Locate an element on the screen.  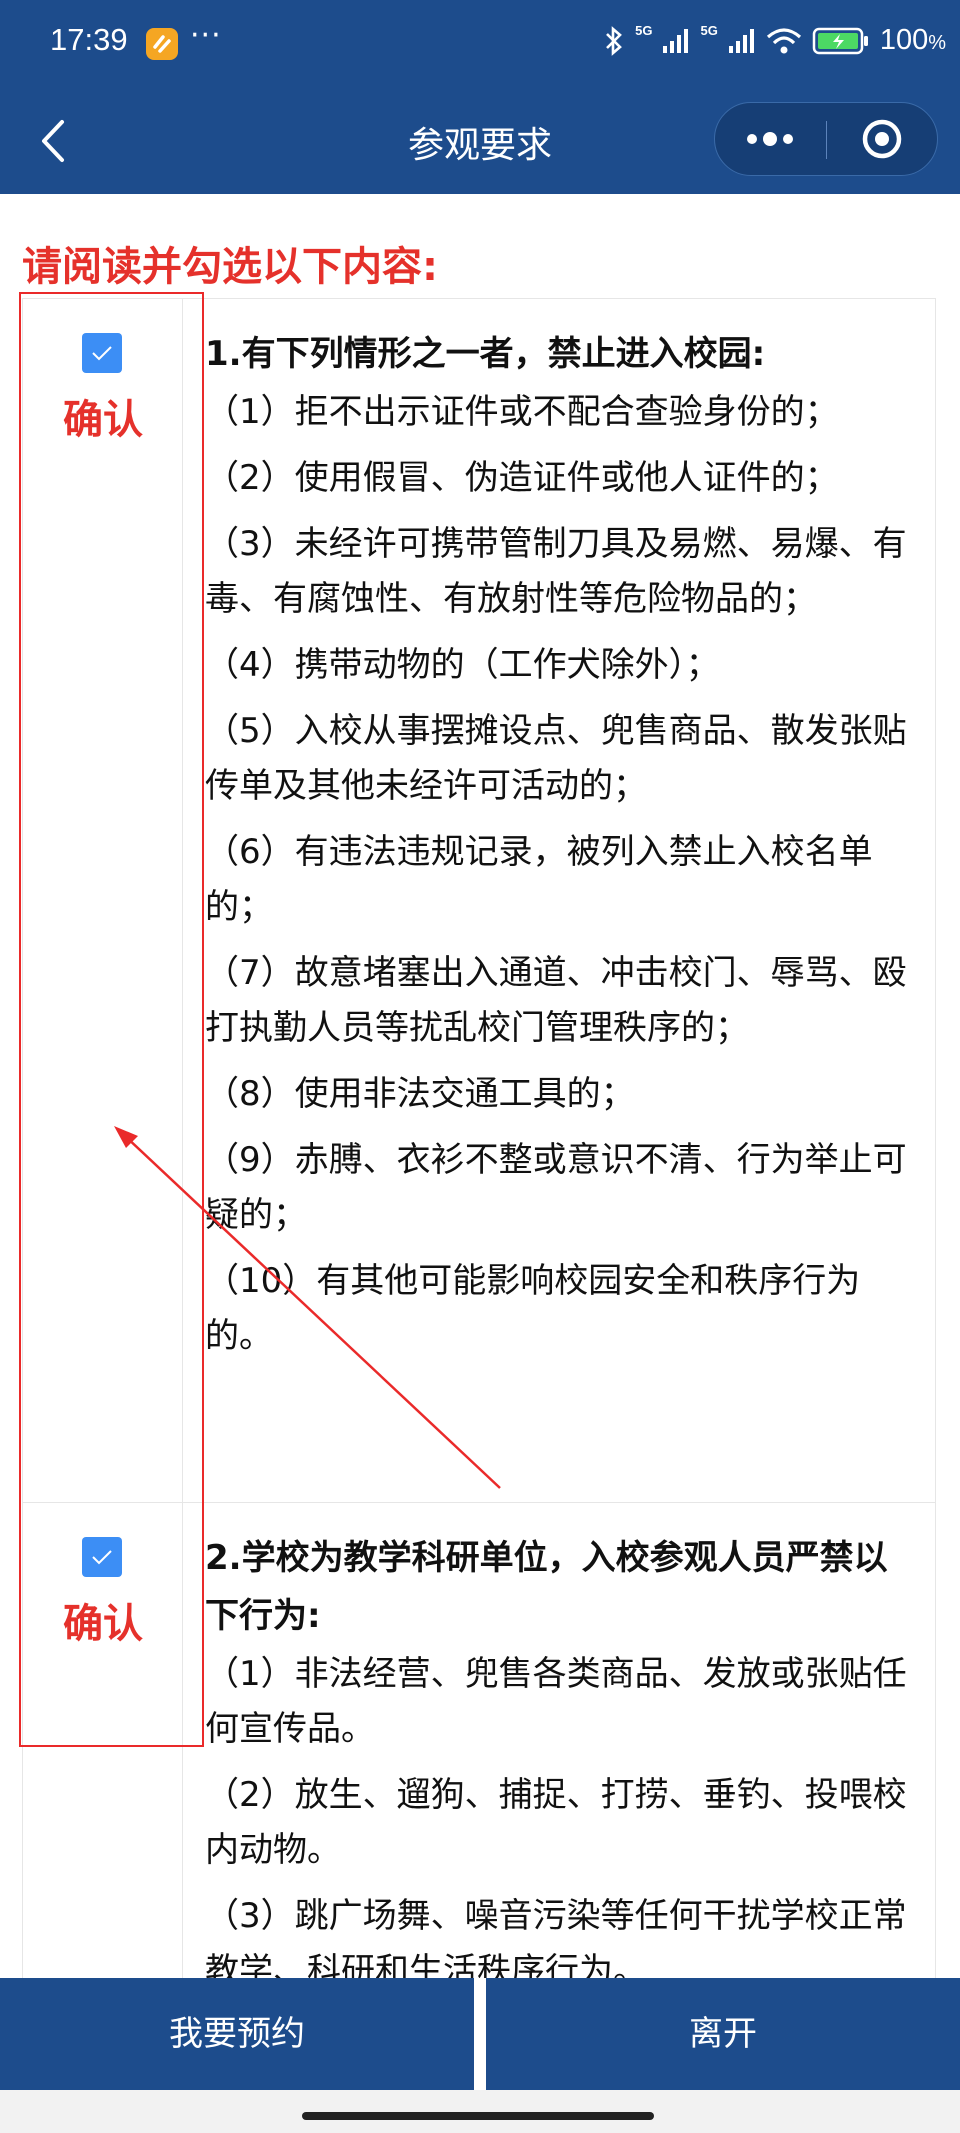
bottom-action-bar: 我要预约 离开 is located at coordinates (480, 2034).